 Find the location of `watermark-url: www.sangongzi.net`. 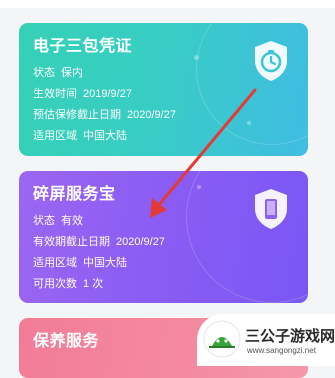

watermark-url: www.sangongzi.net is located at coordinates (281, 350).